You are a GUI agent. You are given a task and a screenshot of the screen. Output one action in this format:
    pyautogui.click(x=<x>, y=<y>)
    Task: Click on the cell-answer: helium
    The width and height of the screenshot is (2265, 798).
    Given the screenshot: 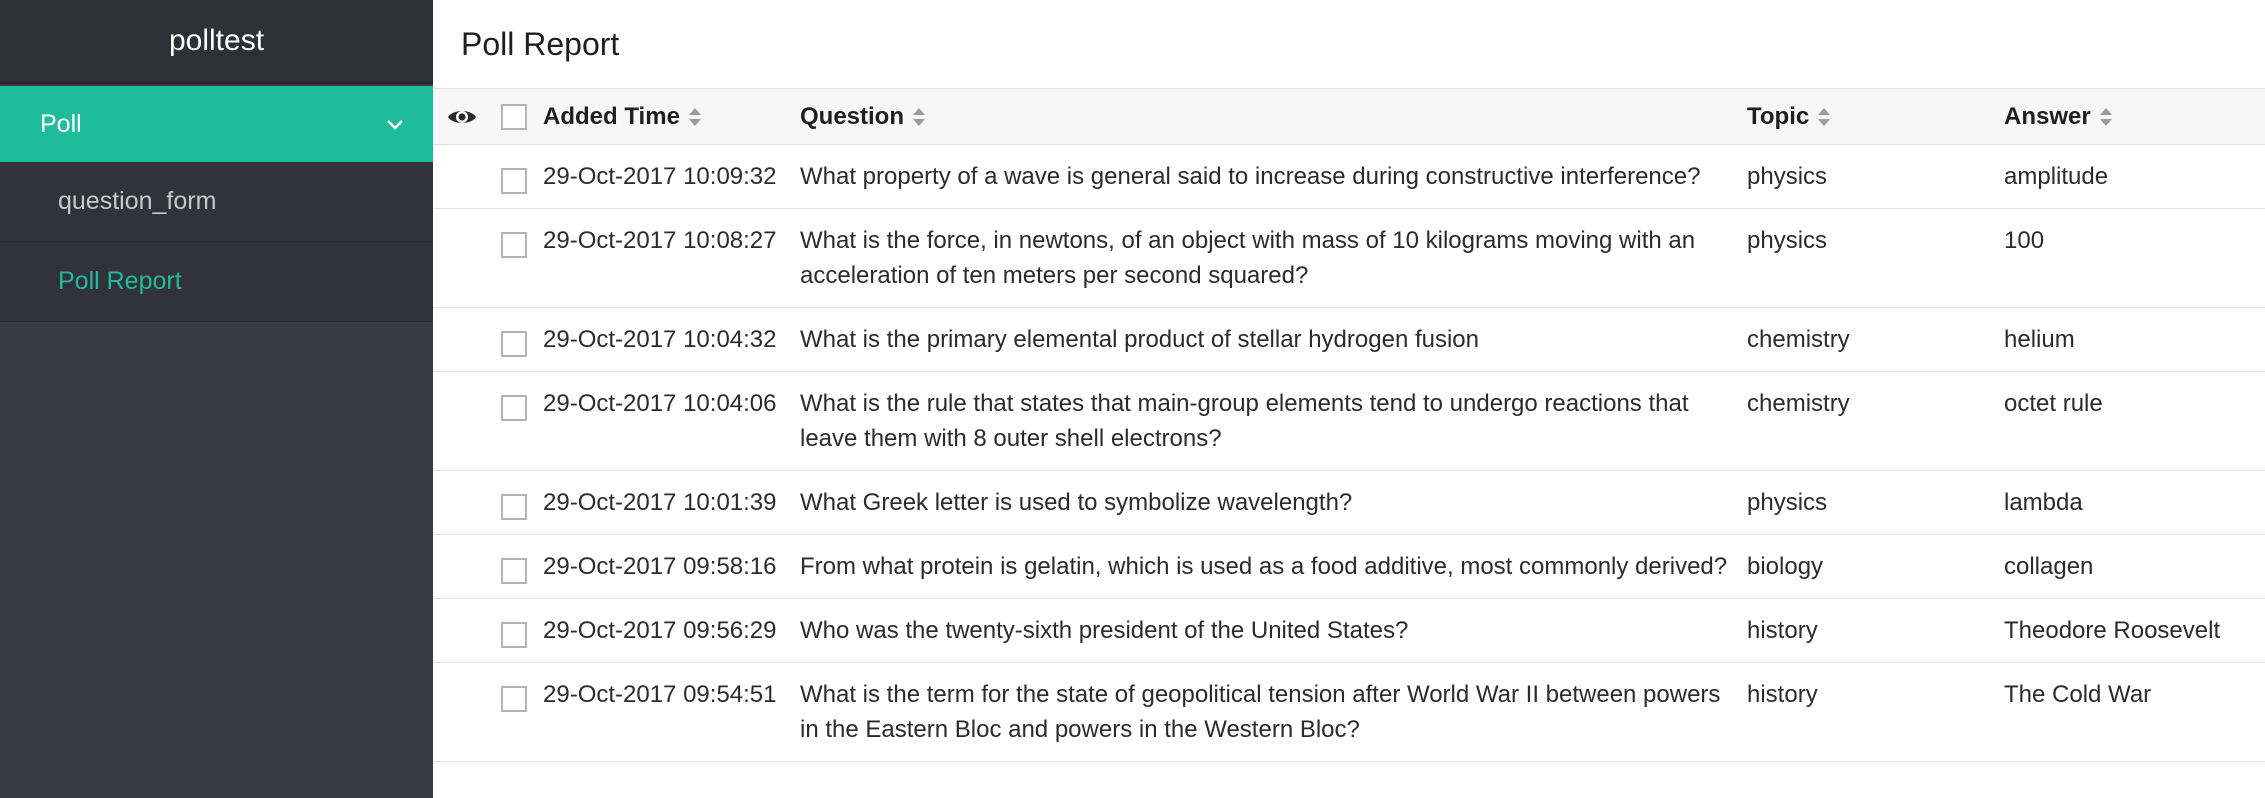 What is the action you would take?
    pyautogui.click(x=2039, y=339)
    